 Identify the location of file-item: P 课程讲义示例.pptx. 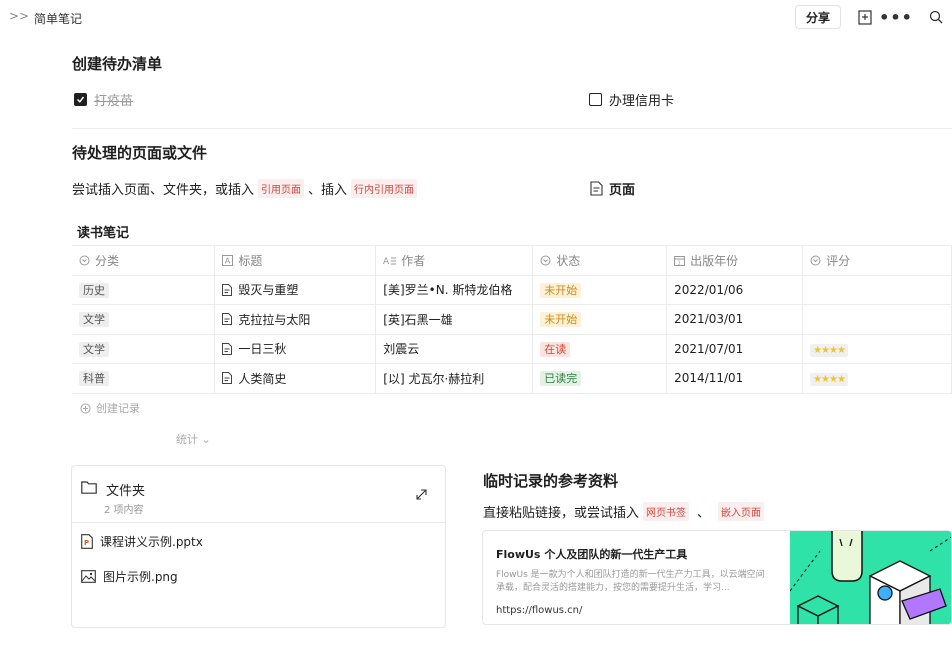
(142, 541).